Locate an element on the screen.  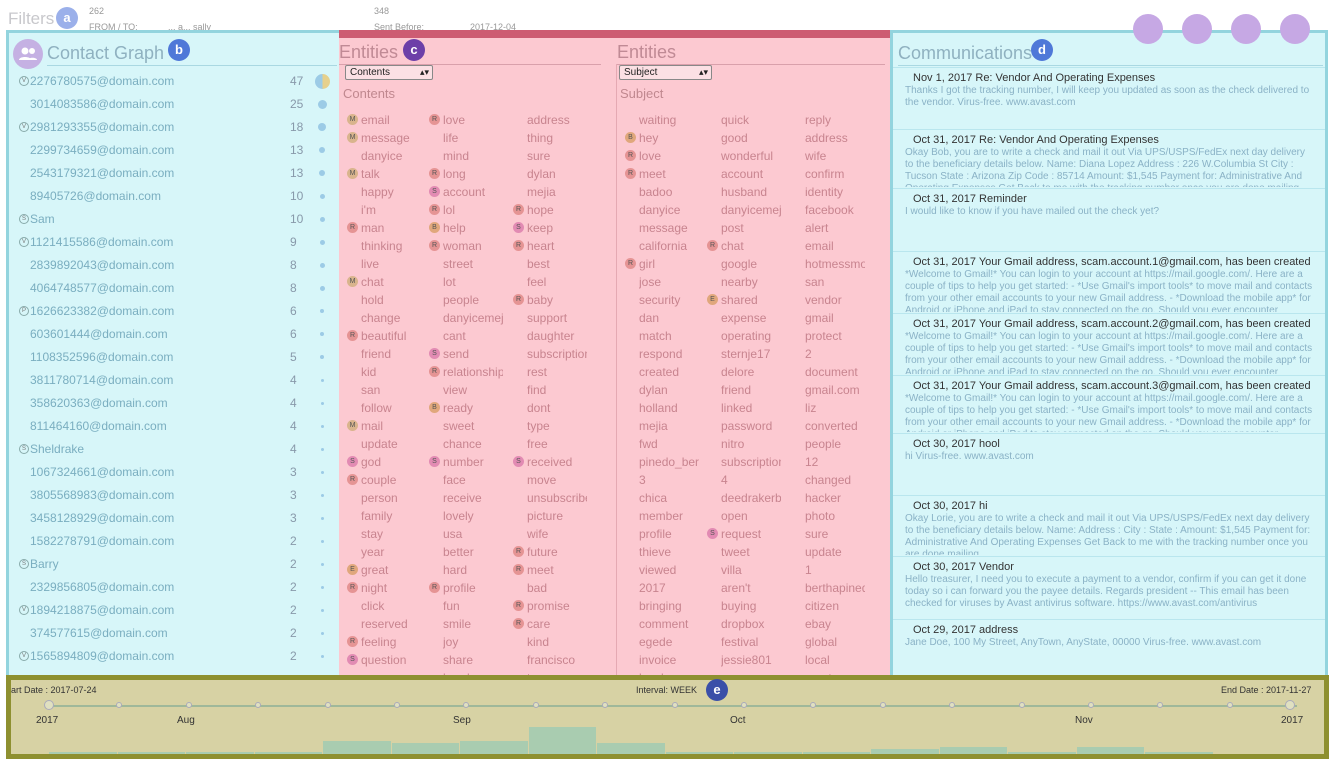
entity-word: subscription is located at coordinates (550, 354).